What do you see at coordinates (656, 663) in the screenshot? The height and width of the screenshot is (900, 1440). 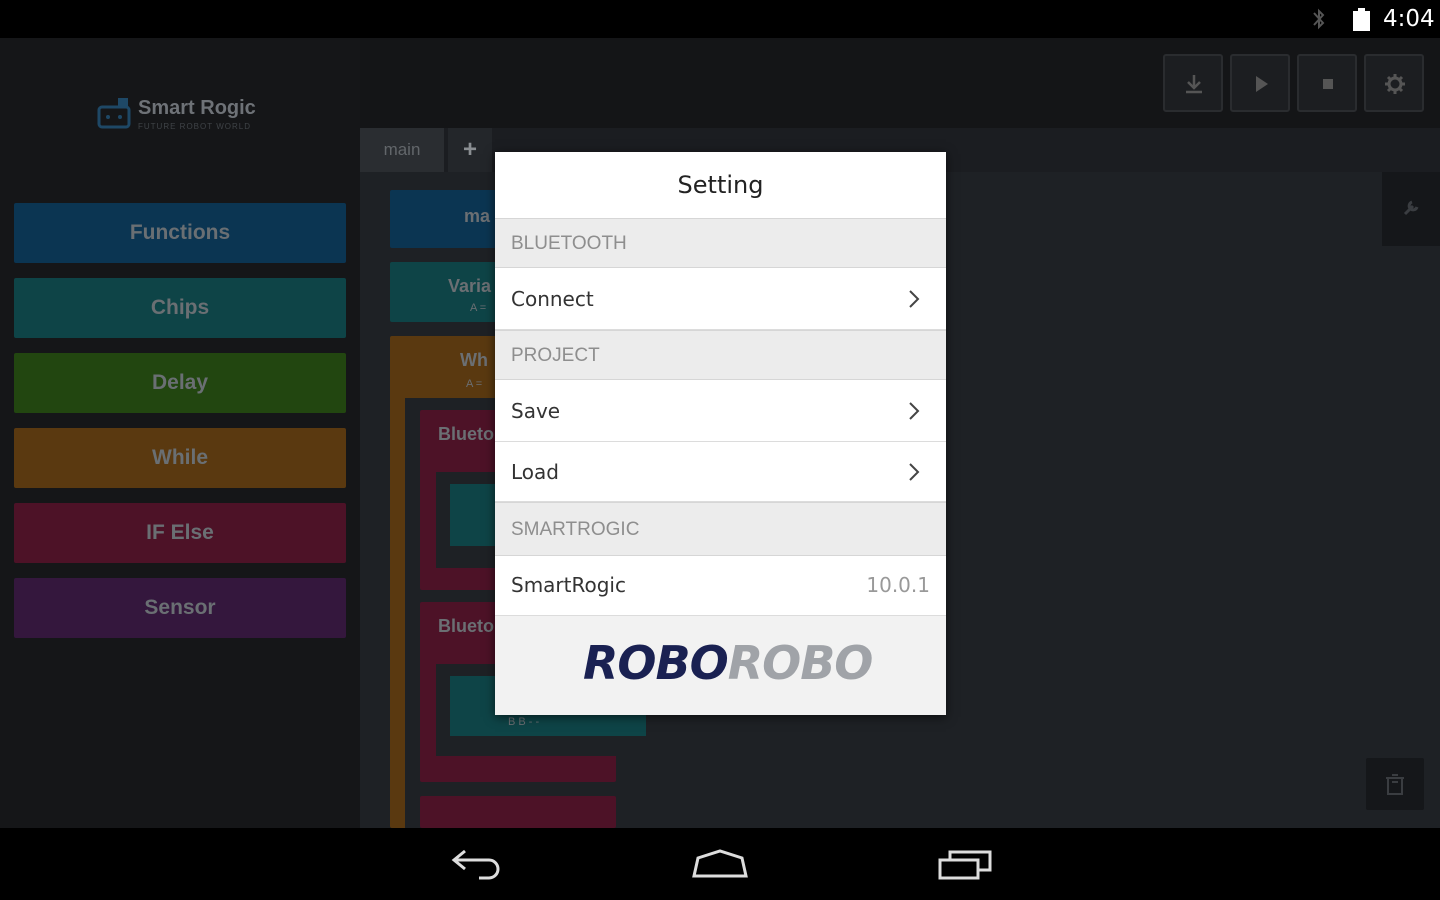 I see `brand-part-1: ROBO` at bounding box center [656, 663].